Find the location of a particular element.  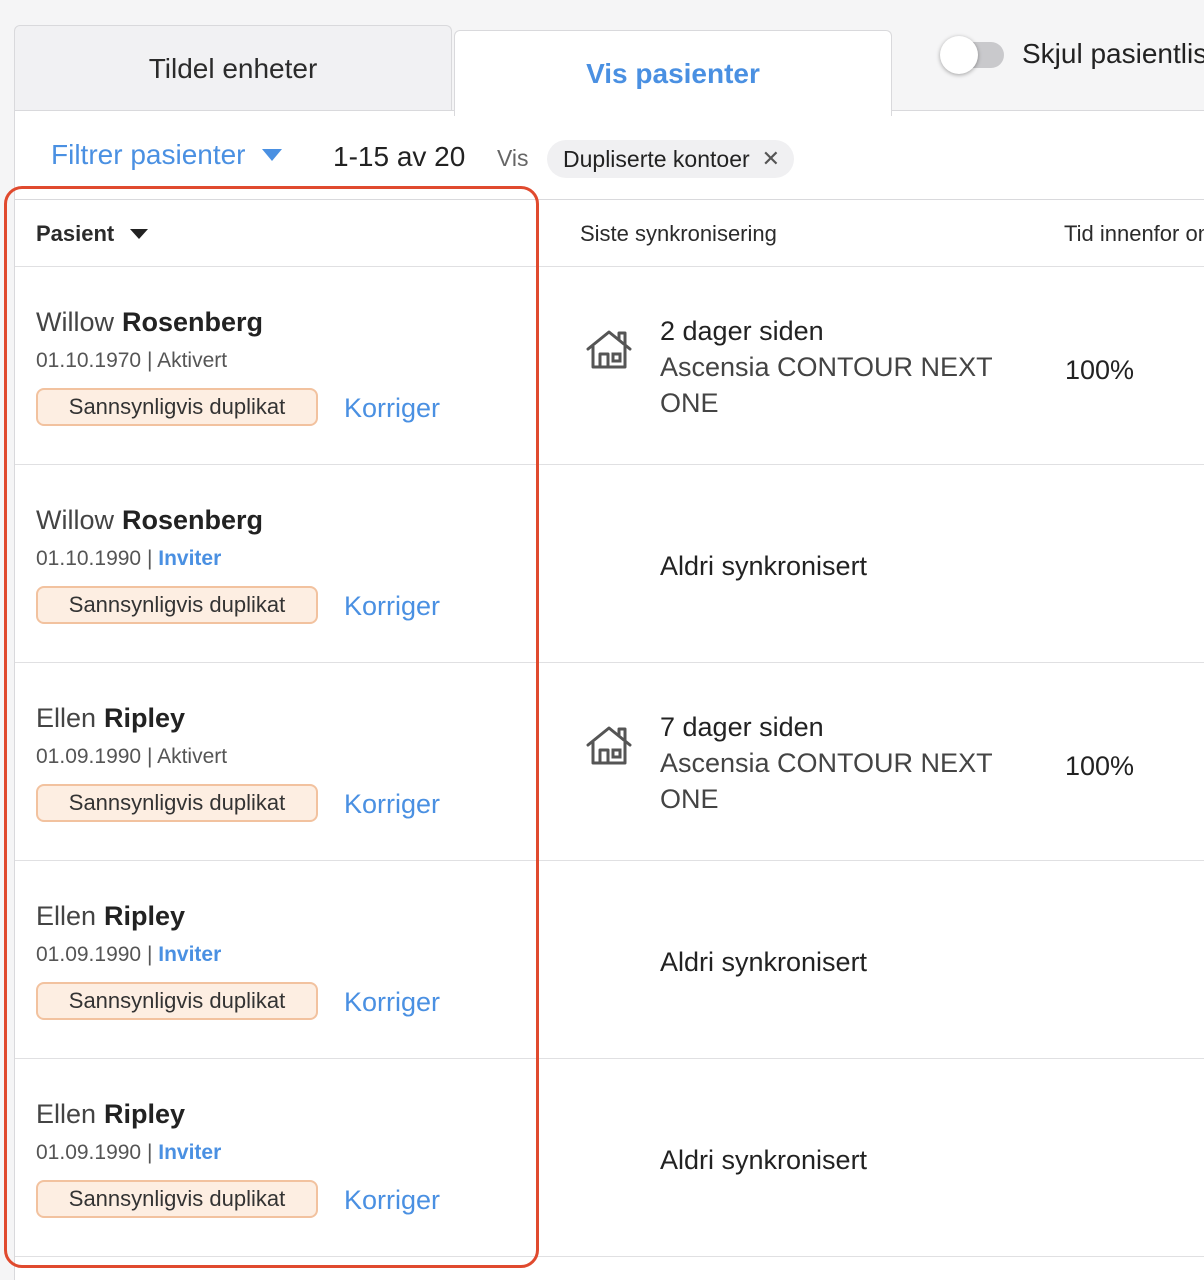

filter-chip-duplicates: Dupliserte kontoer ✕ is located at coordinates (671, 159).